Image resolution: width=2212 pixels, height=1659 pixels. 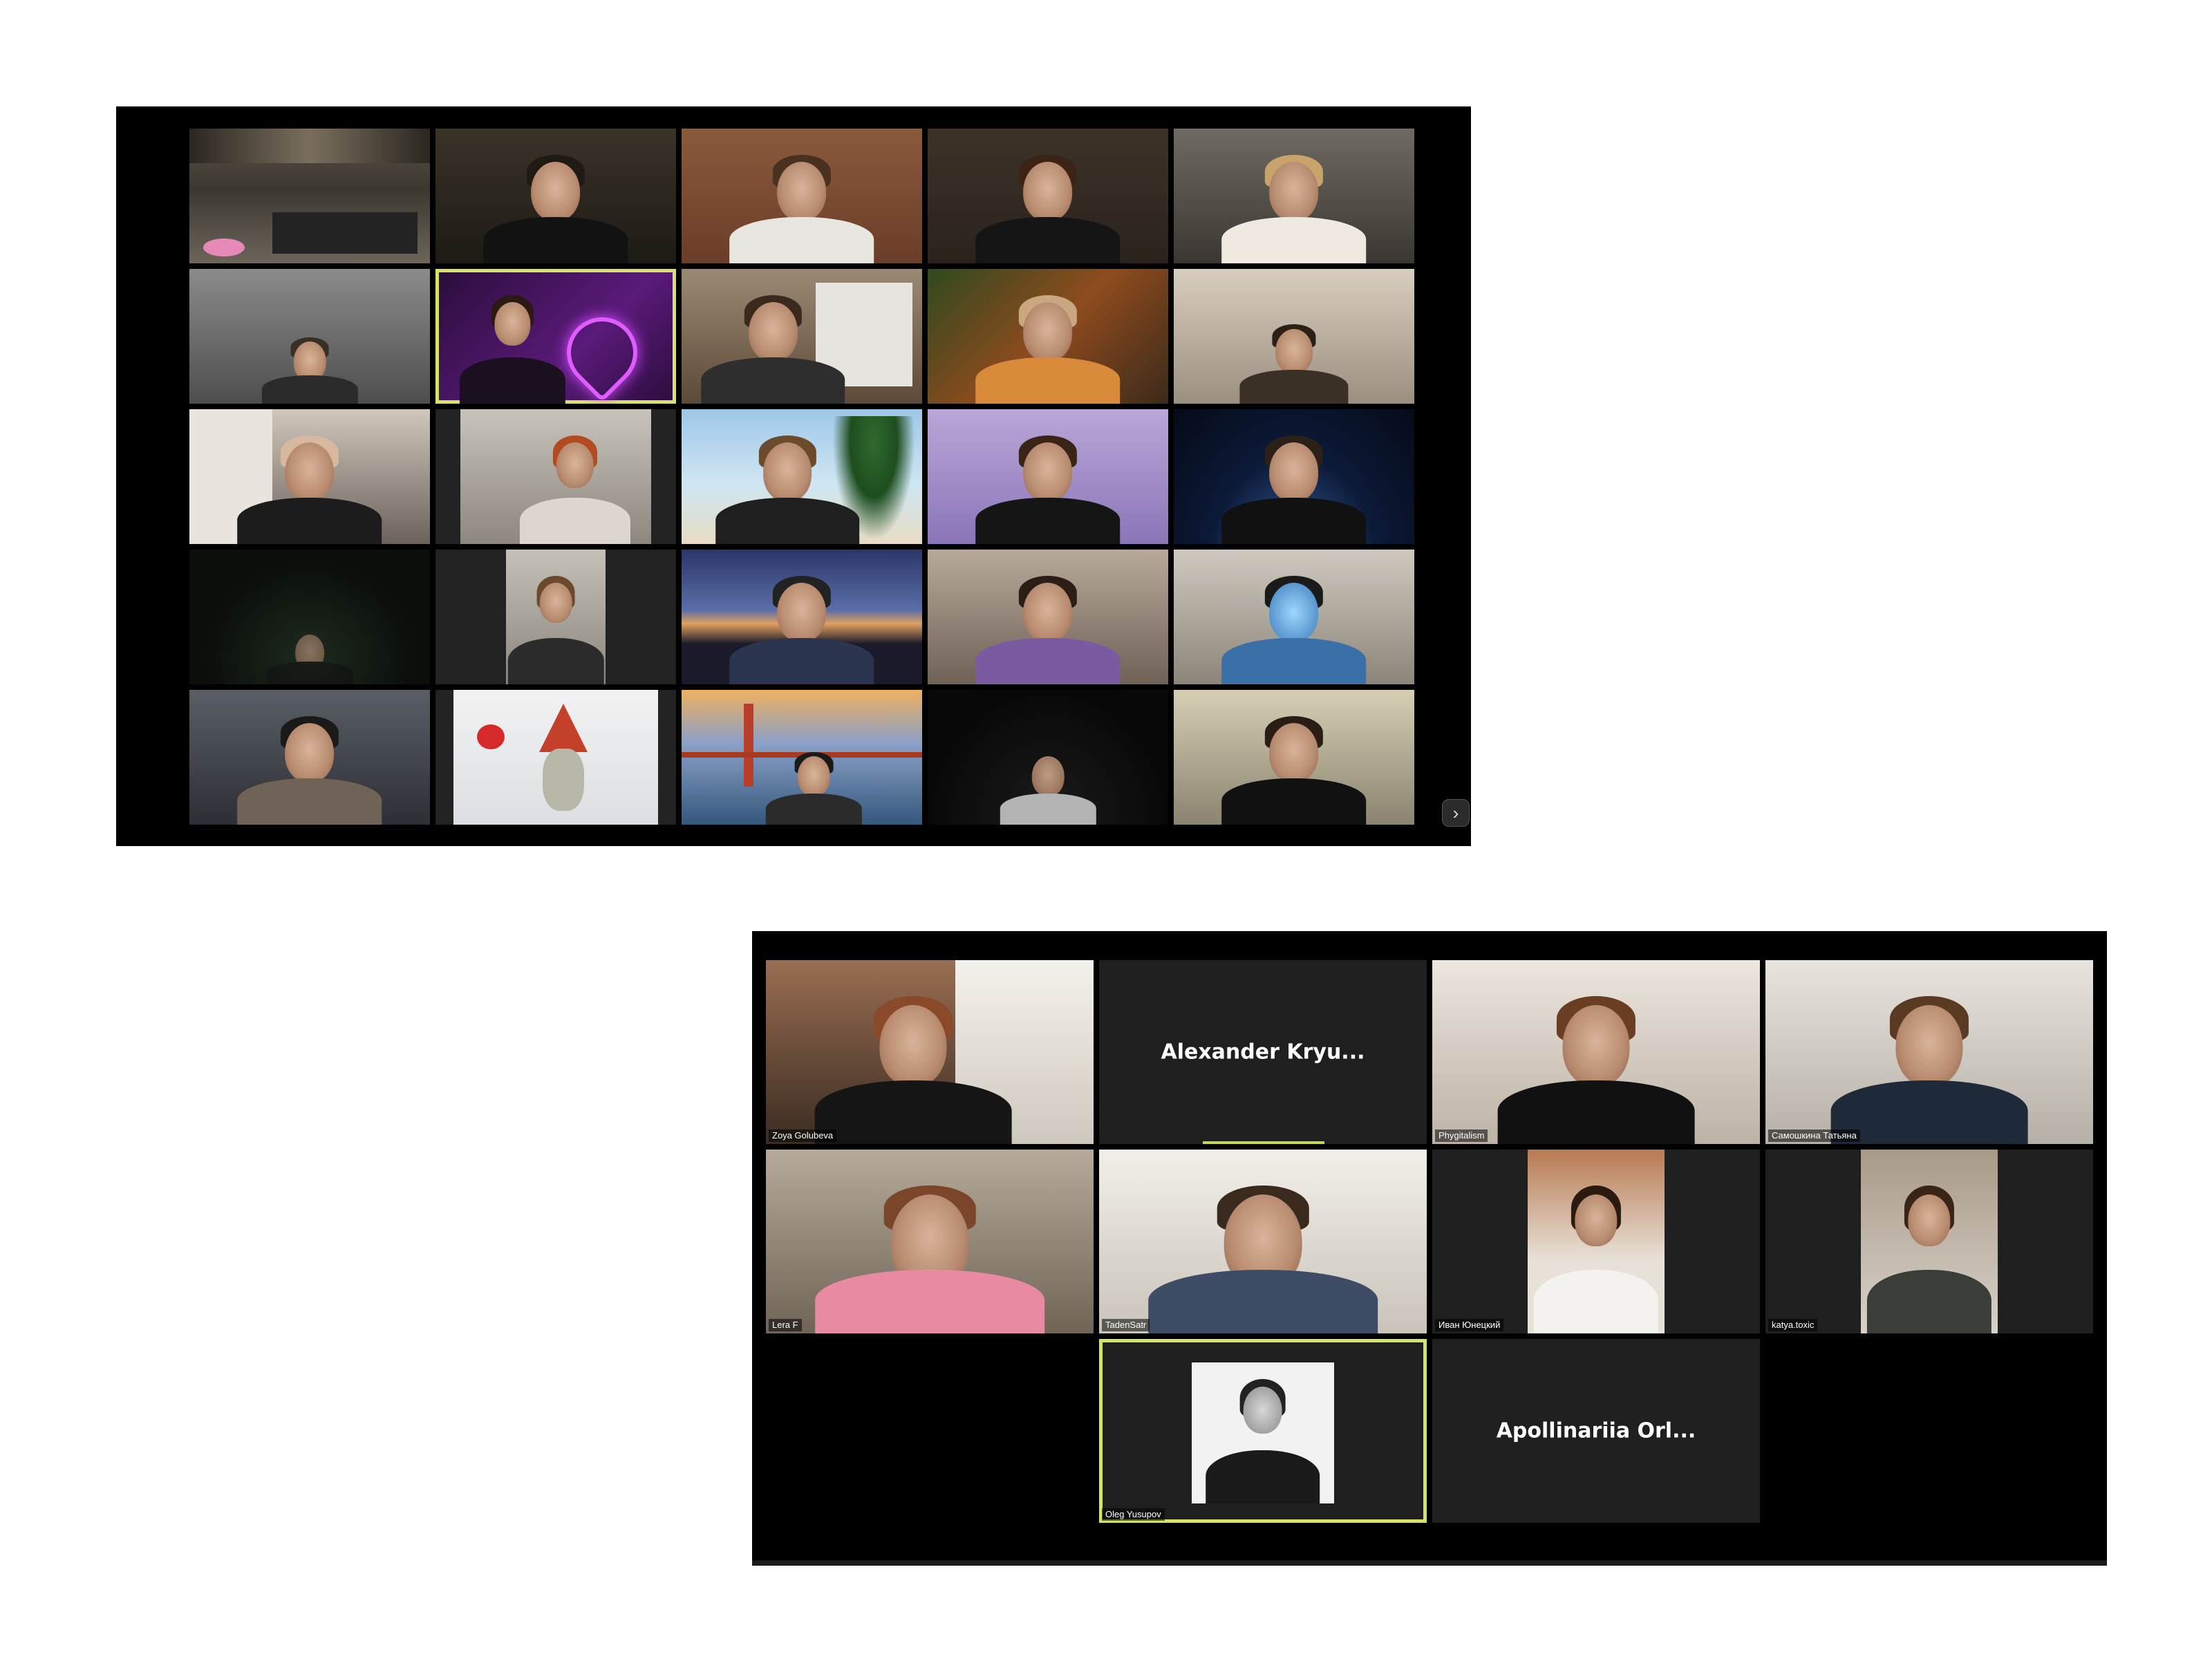 What do you see at coordinates (309, 146) in the screenshot?
I see `office-ceiling` at bounding box center [309, 146].